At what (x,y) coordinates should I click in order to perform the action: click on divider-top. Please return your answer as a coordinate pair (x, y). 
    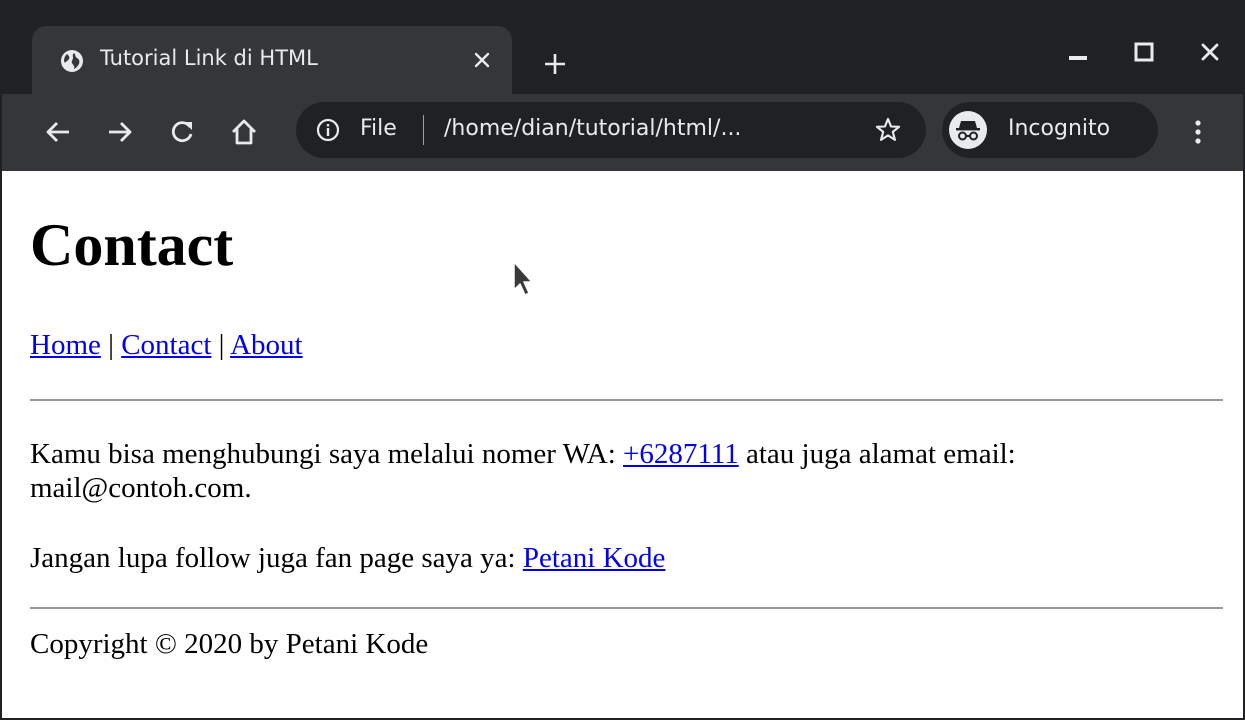
    Looking at the image, I should click on (626, 400).